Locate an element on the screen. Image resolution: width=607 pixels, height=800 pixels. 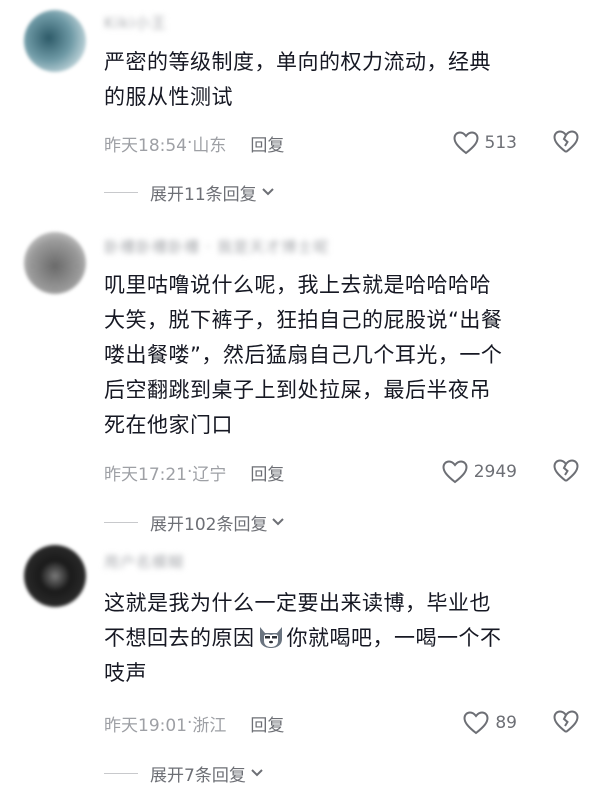
like-button: 2949 is located at coordinates (479, 472).